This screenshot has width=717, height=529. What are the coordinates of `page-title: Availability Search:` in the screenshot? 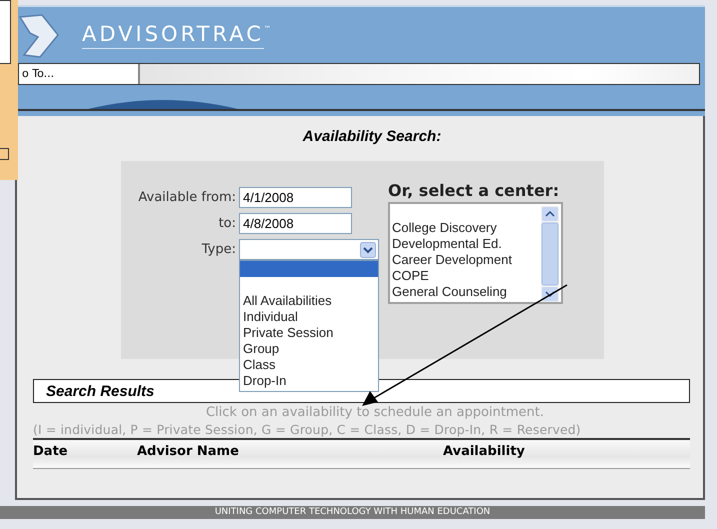 It's located at (372, 136).